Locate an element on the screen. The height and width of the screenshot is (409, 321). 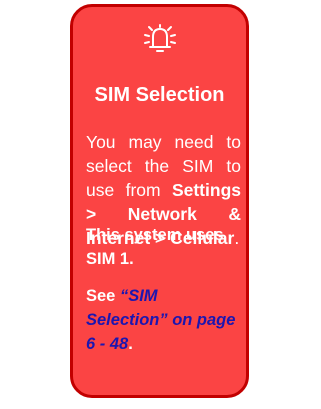
see-label: See is located at coordinates (103, 296).